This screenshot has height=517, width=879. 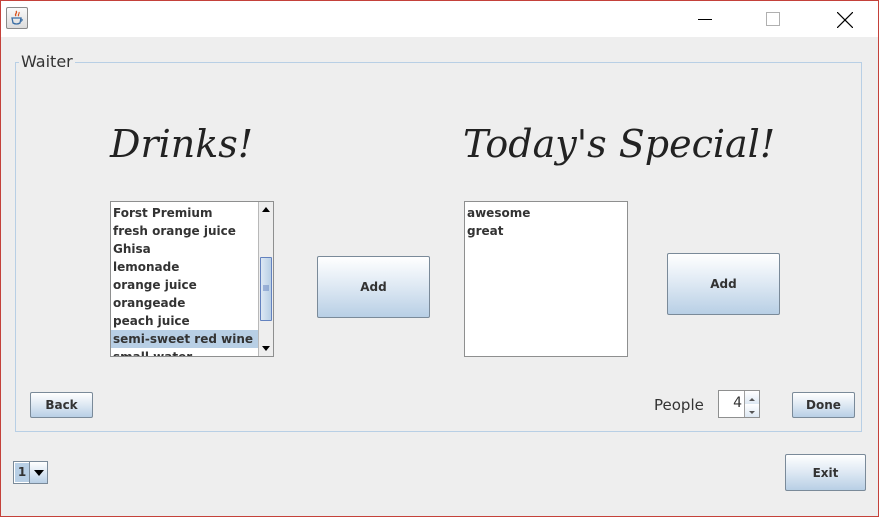 I want to click on specials-list: awesome great, so click(x=546, y=279).